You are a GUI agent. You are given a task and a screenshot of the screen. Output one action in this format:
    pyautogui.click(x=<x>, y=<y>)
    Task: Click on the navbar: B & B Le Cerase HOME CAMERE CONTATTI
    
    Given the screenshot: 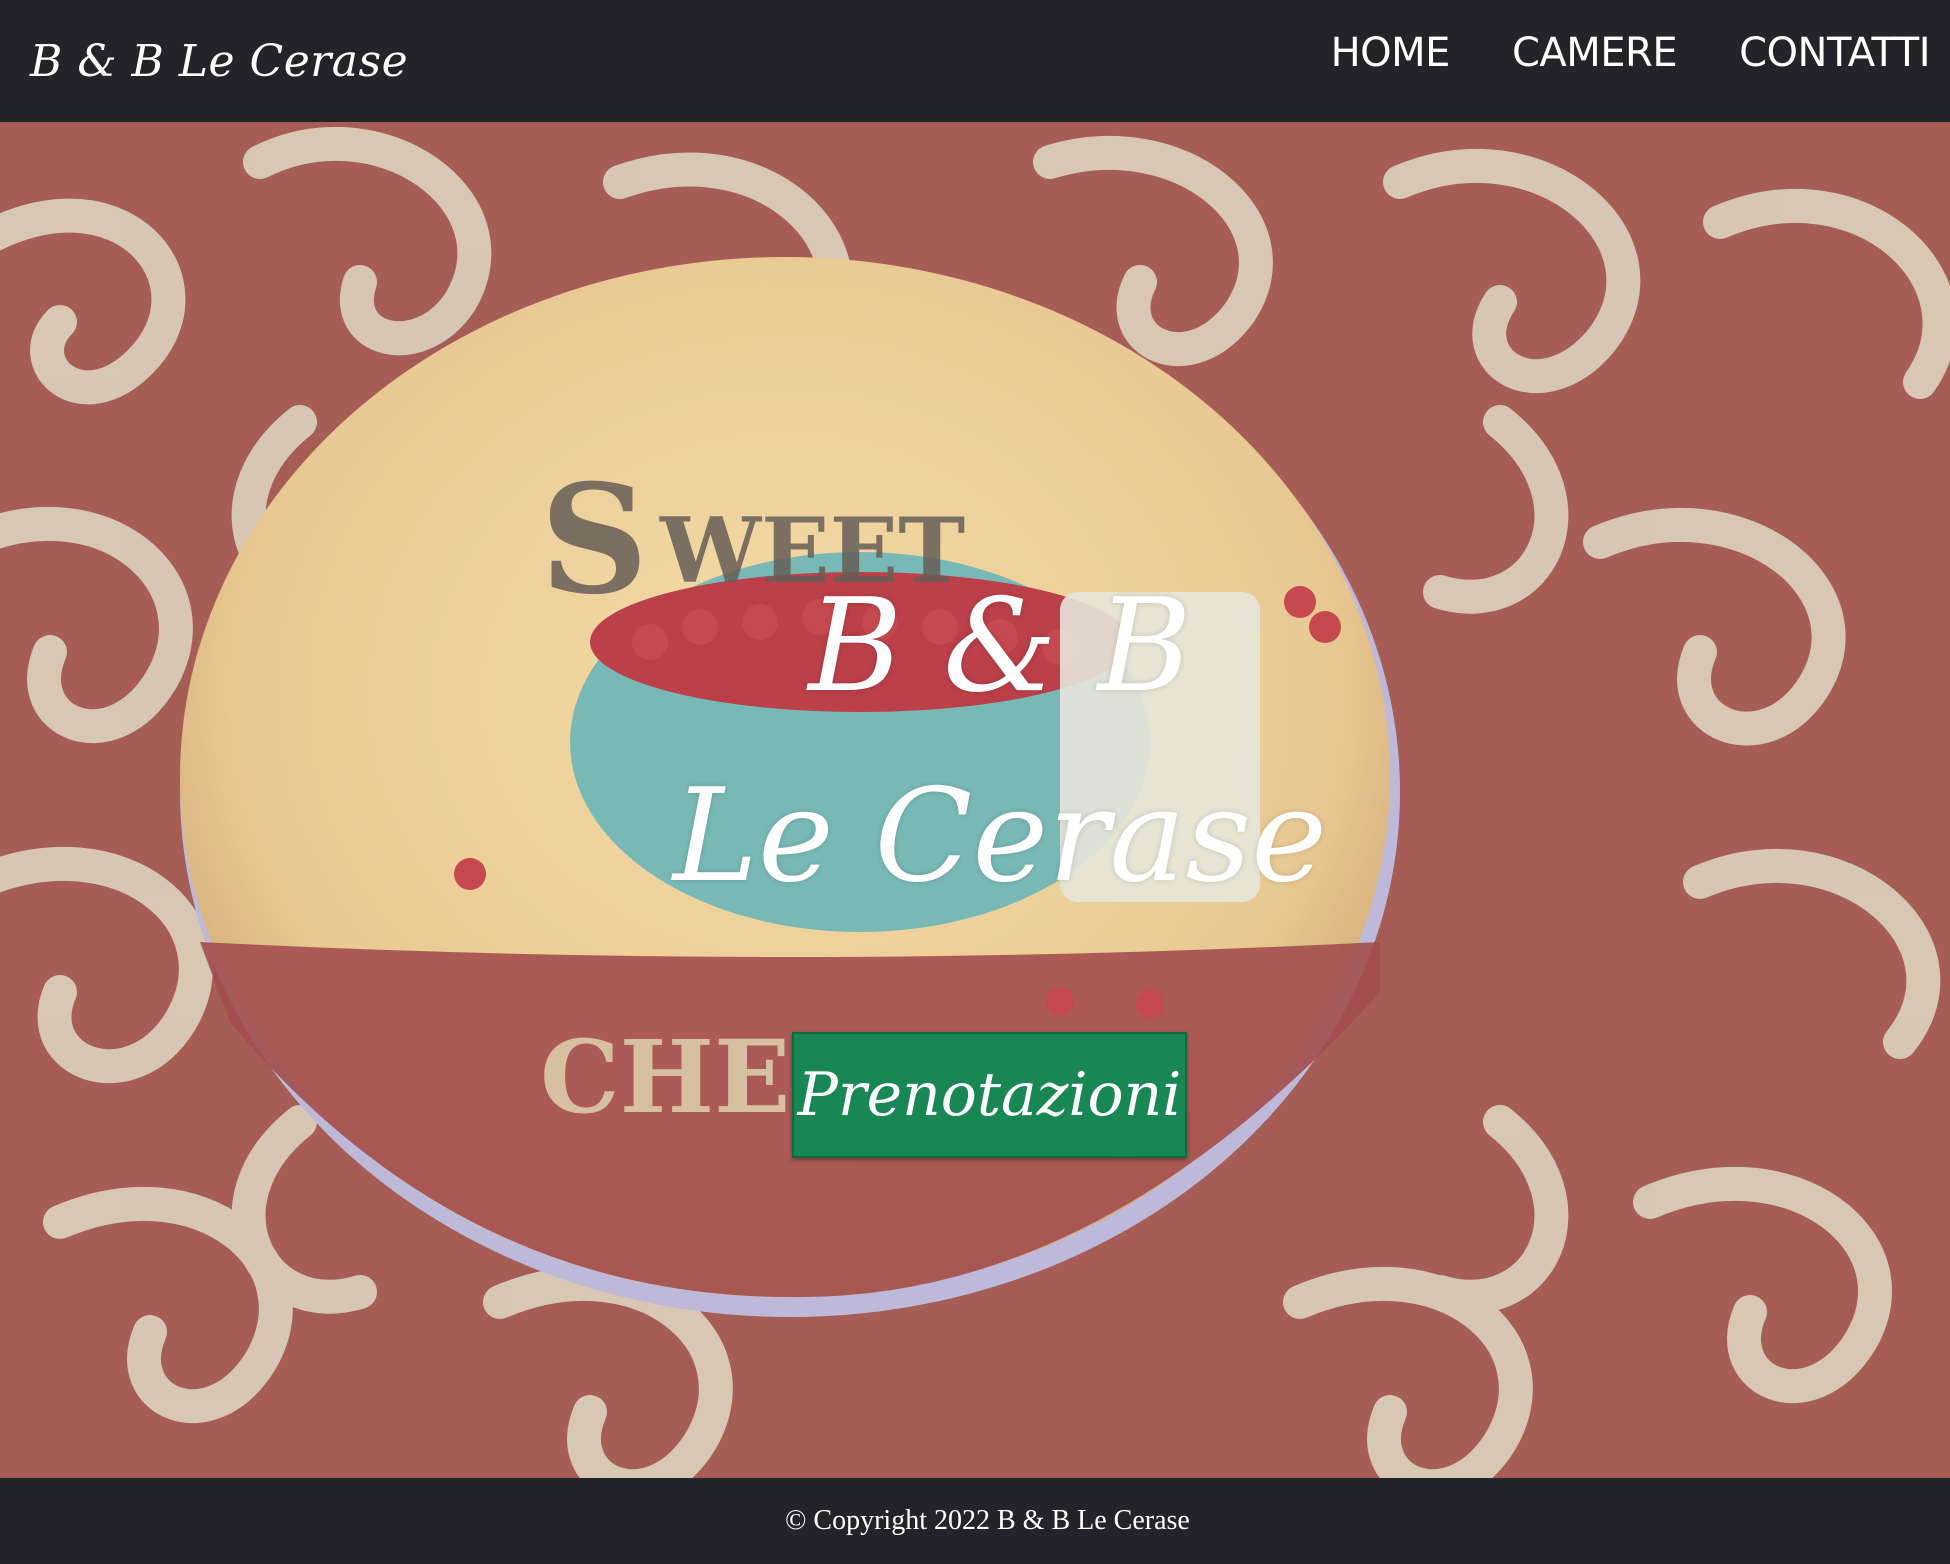 What is the action you would take?
    pyautogui.click(x=975, y=61)
    